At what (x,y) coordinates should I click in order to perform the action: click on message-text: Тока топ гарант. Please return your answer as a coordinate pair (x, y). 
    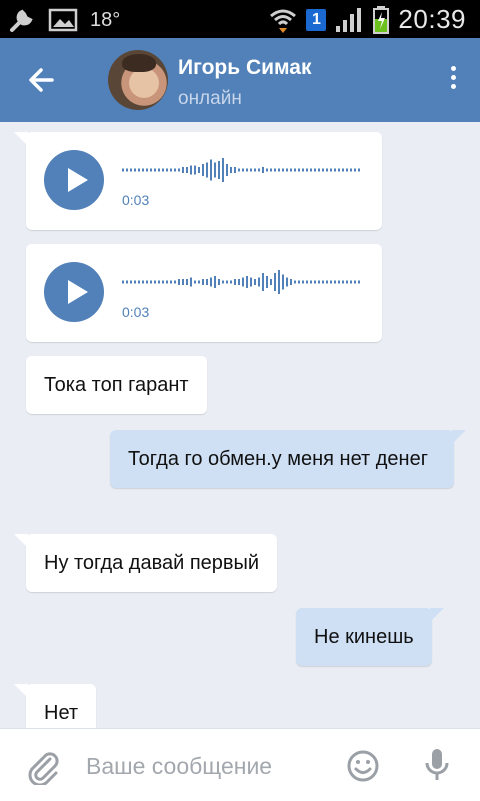
    Looking at the image, I should click on (116, 385).